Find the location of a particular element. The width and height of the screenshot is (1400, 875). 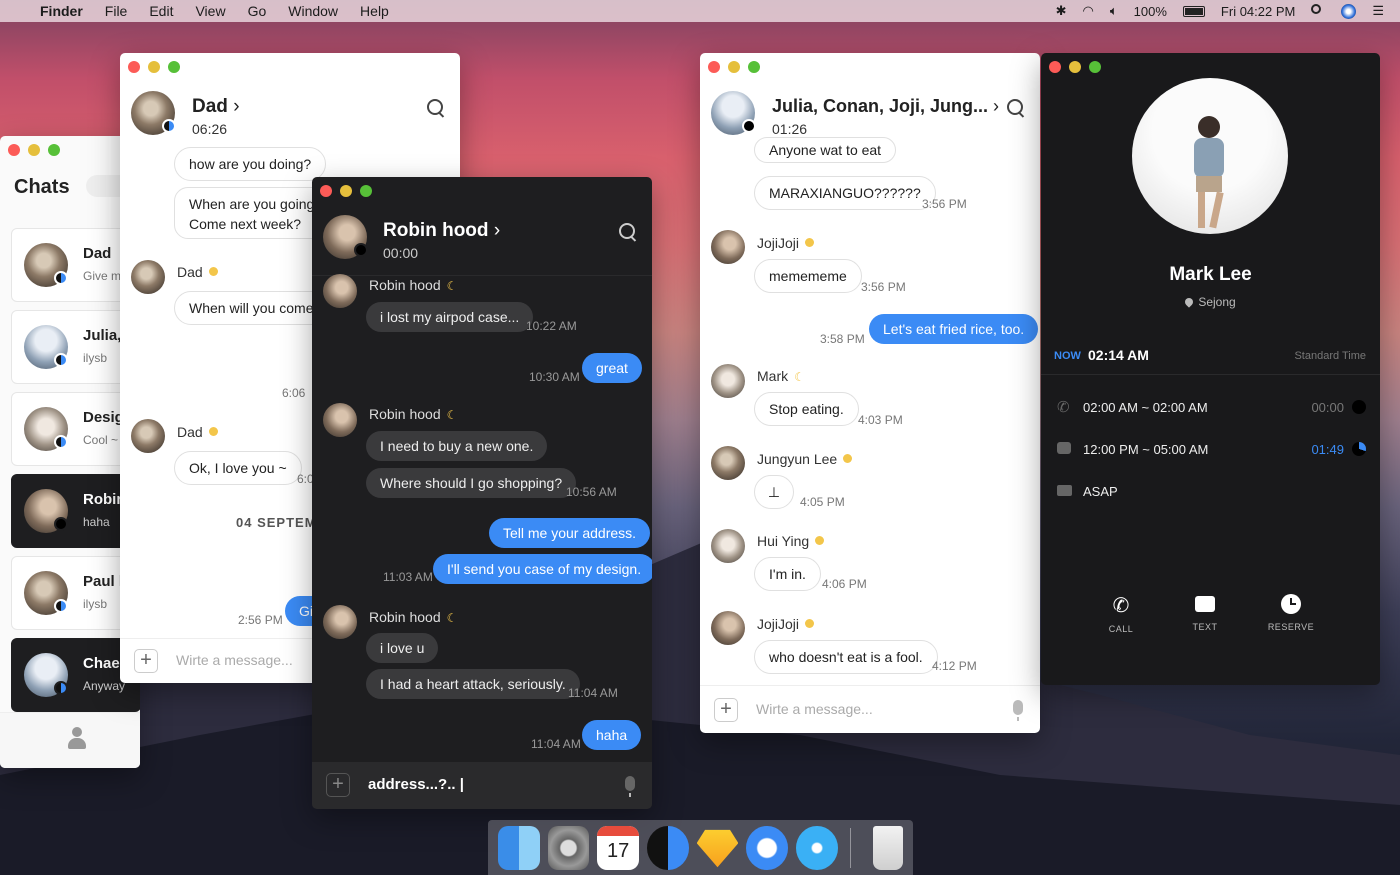

messenger-app-icon is located at coordinates (668, 847).